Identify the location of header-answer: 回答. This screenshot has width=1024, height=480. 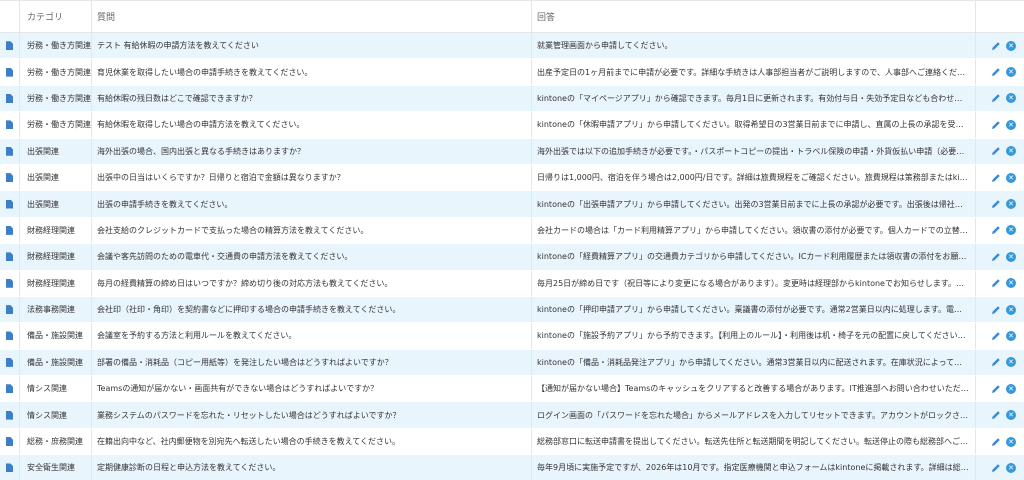
(754, 16).